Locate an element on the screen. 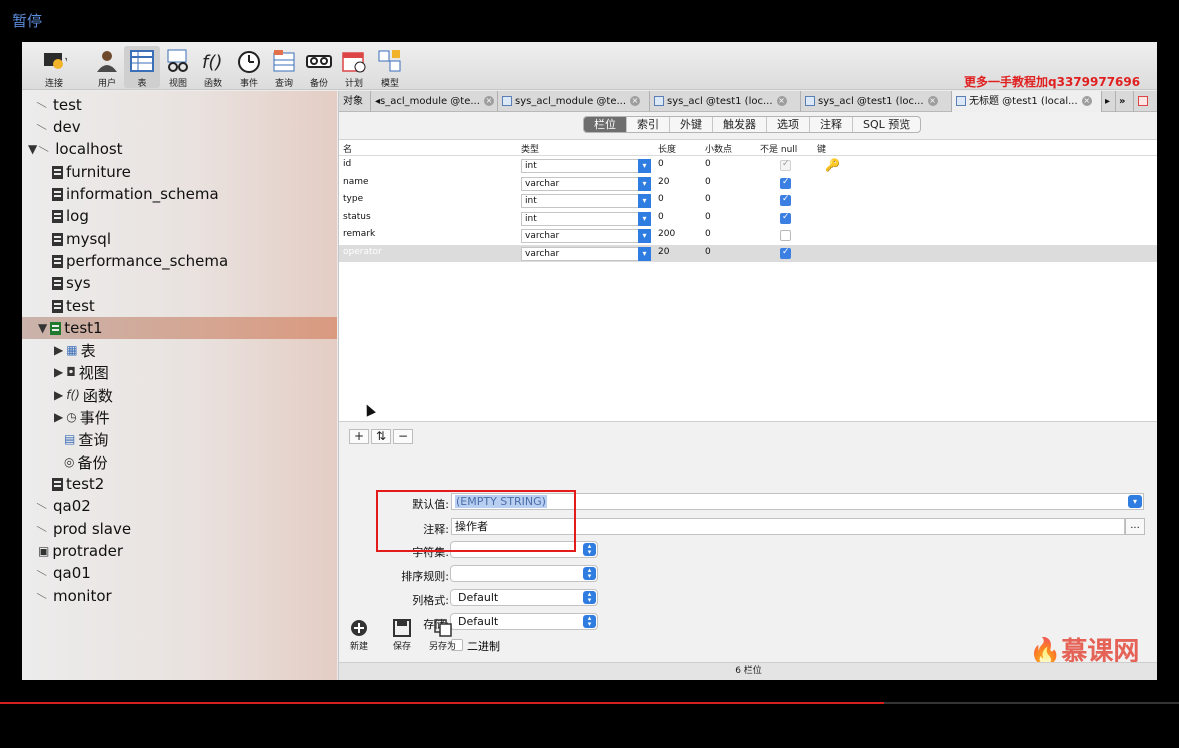 This screenshot has height=748, width=1179. tab-s-acl-module: ◂s_acl_module @te... × is located at coordinates (434, 101).